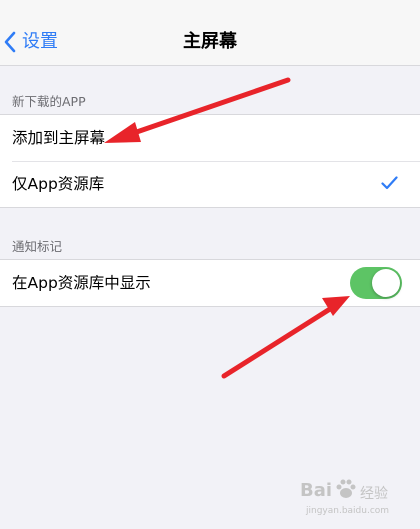  I want to click on annotation-arrow-lower, so click(285, 337).